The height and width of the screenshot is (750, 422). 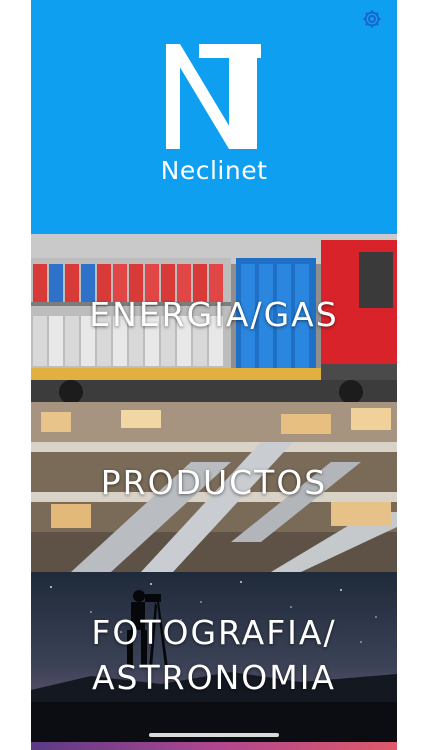 What do you see at coordinates (214, 632) in the screenshot?
I see `tile-label-line1: FOTOGRAFIA/` at bounding box center [214, 632].